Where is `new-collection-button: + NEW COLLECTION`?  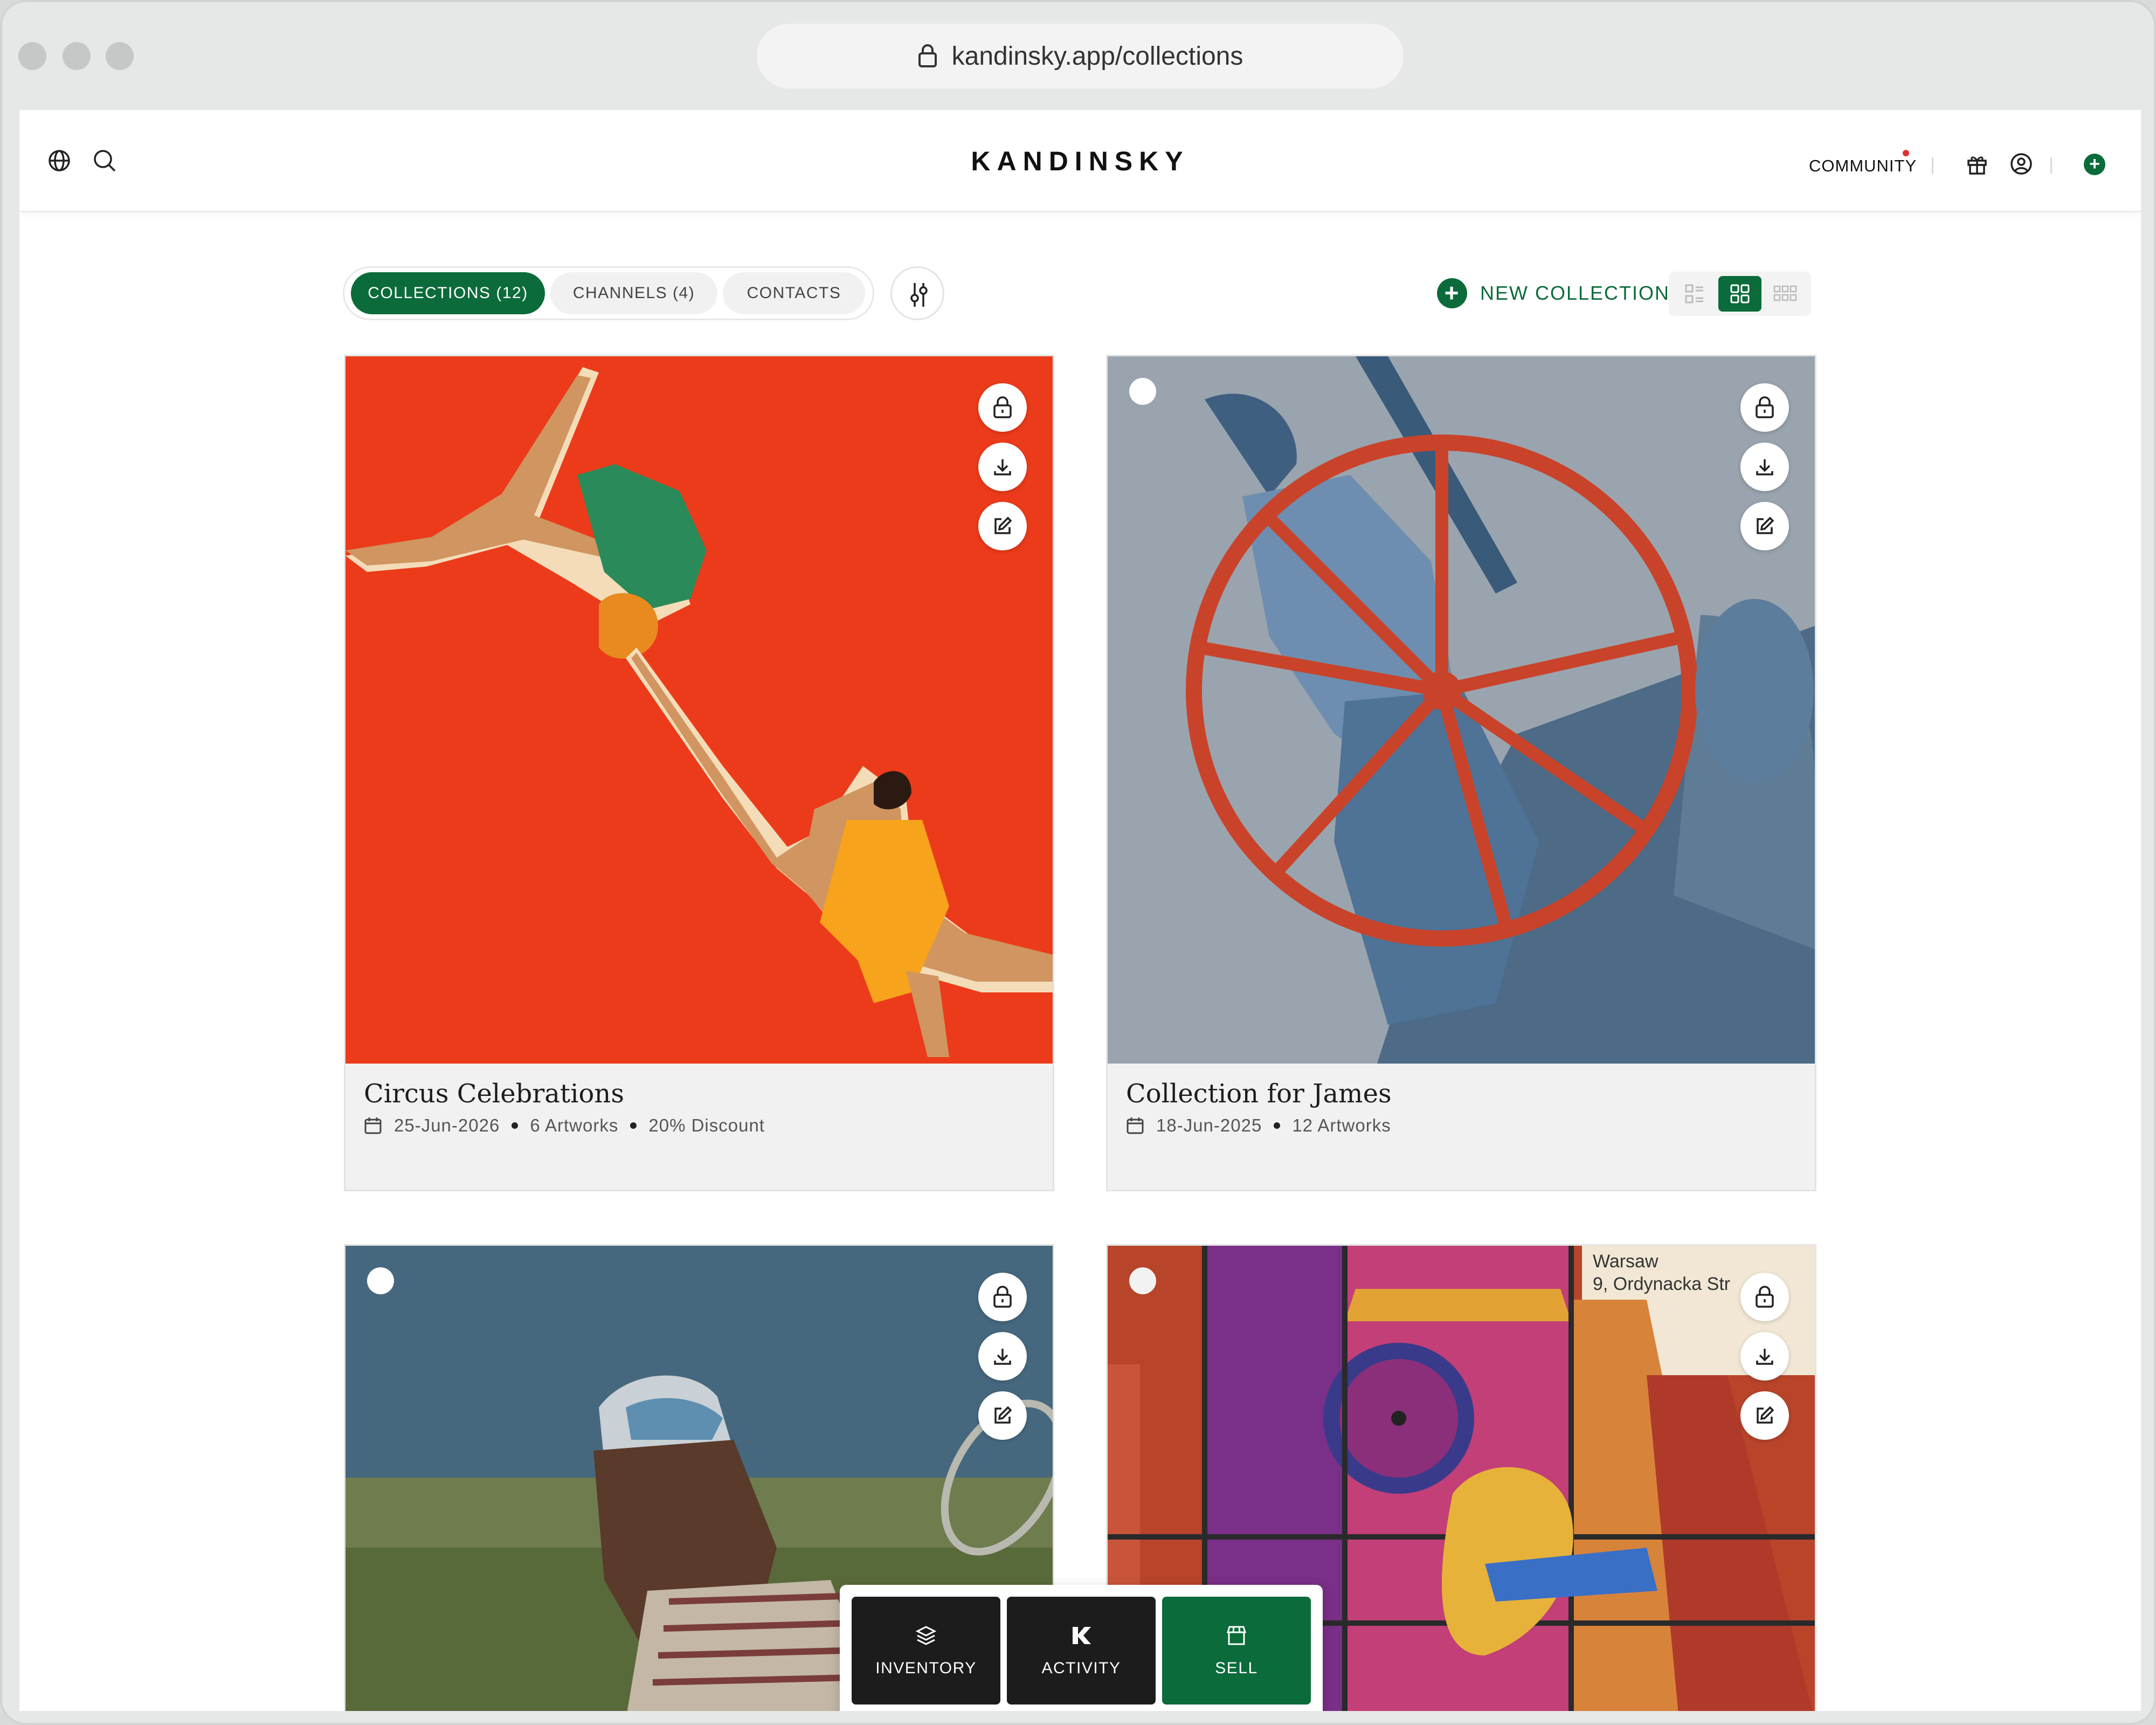 new-collection-button: + NEW COLLECTION is located at coordinates (1553, 293).